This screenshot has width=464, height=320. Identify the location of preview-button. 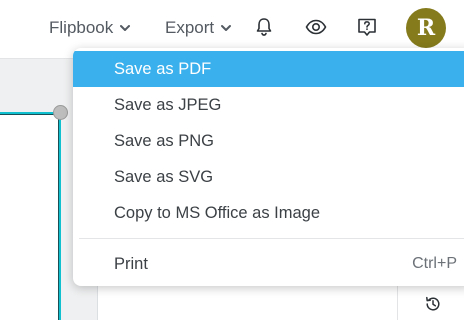
(316, 27).